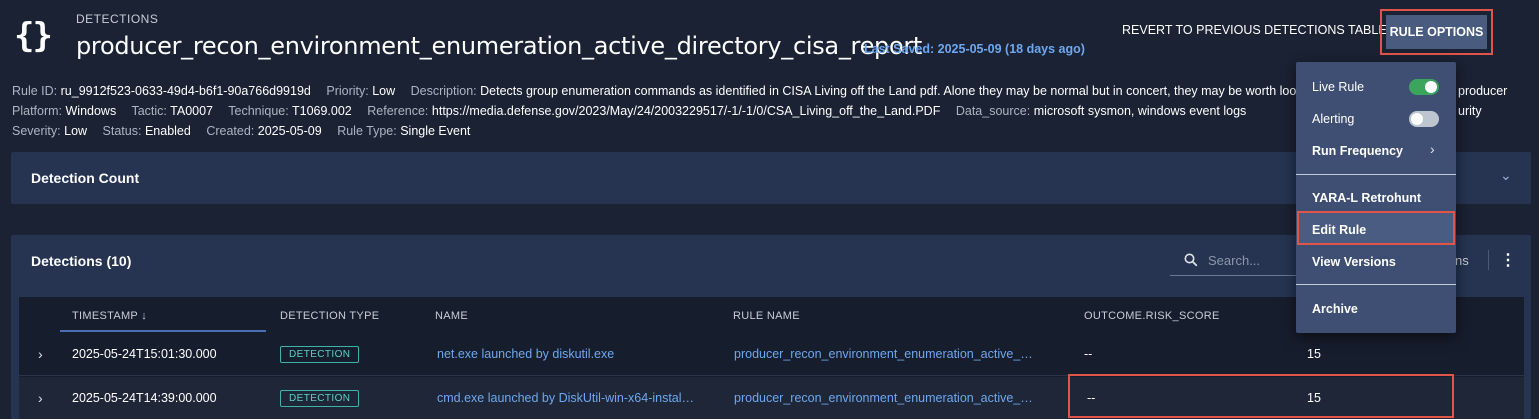 This screenshot has height=419, width=1539. What do you see at coordinates (144, 354) in the screenshot?
I see `row-timestamp: 2025-05-24T15:01:30.000` at bounding box center [144, 354].